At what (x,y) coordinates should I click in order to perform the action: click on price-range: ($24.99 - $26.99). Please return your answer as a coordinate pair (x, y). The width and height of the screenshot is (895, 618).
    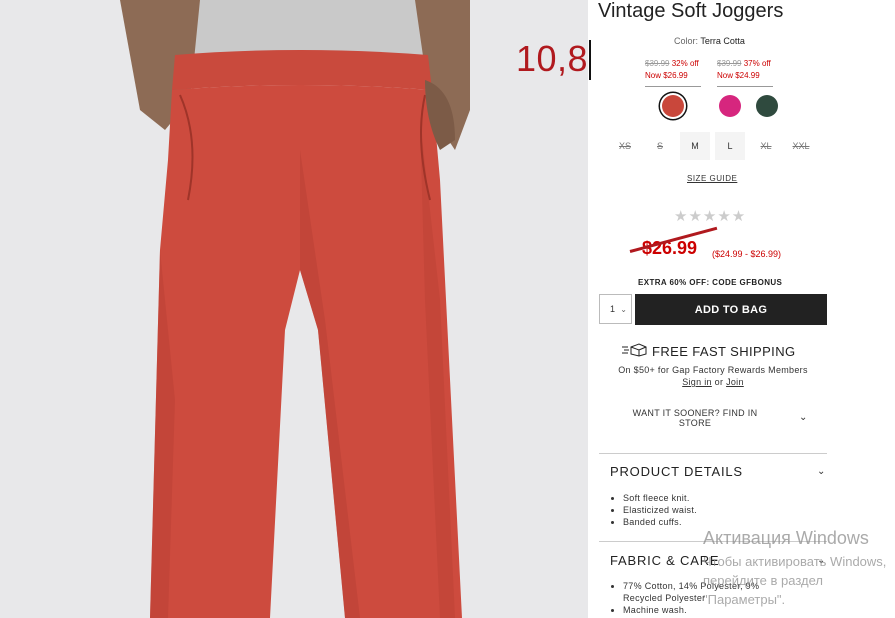
    Looking at the image, I should click on (747, 254).